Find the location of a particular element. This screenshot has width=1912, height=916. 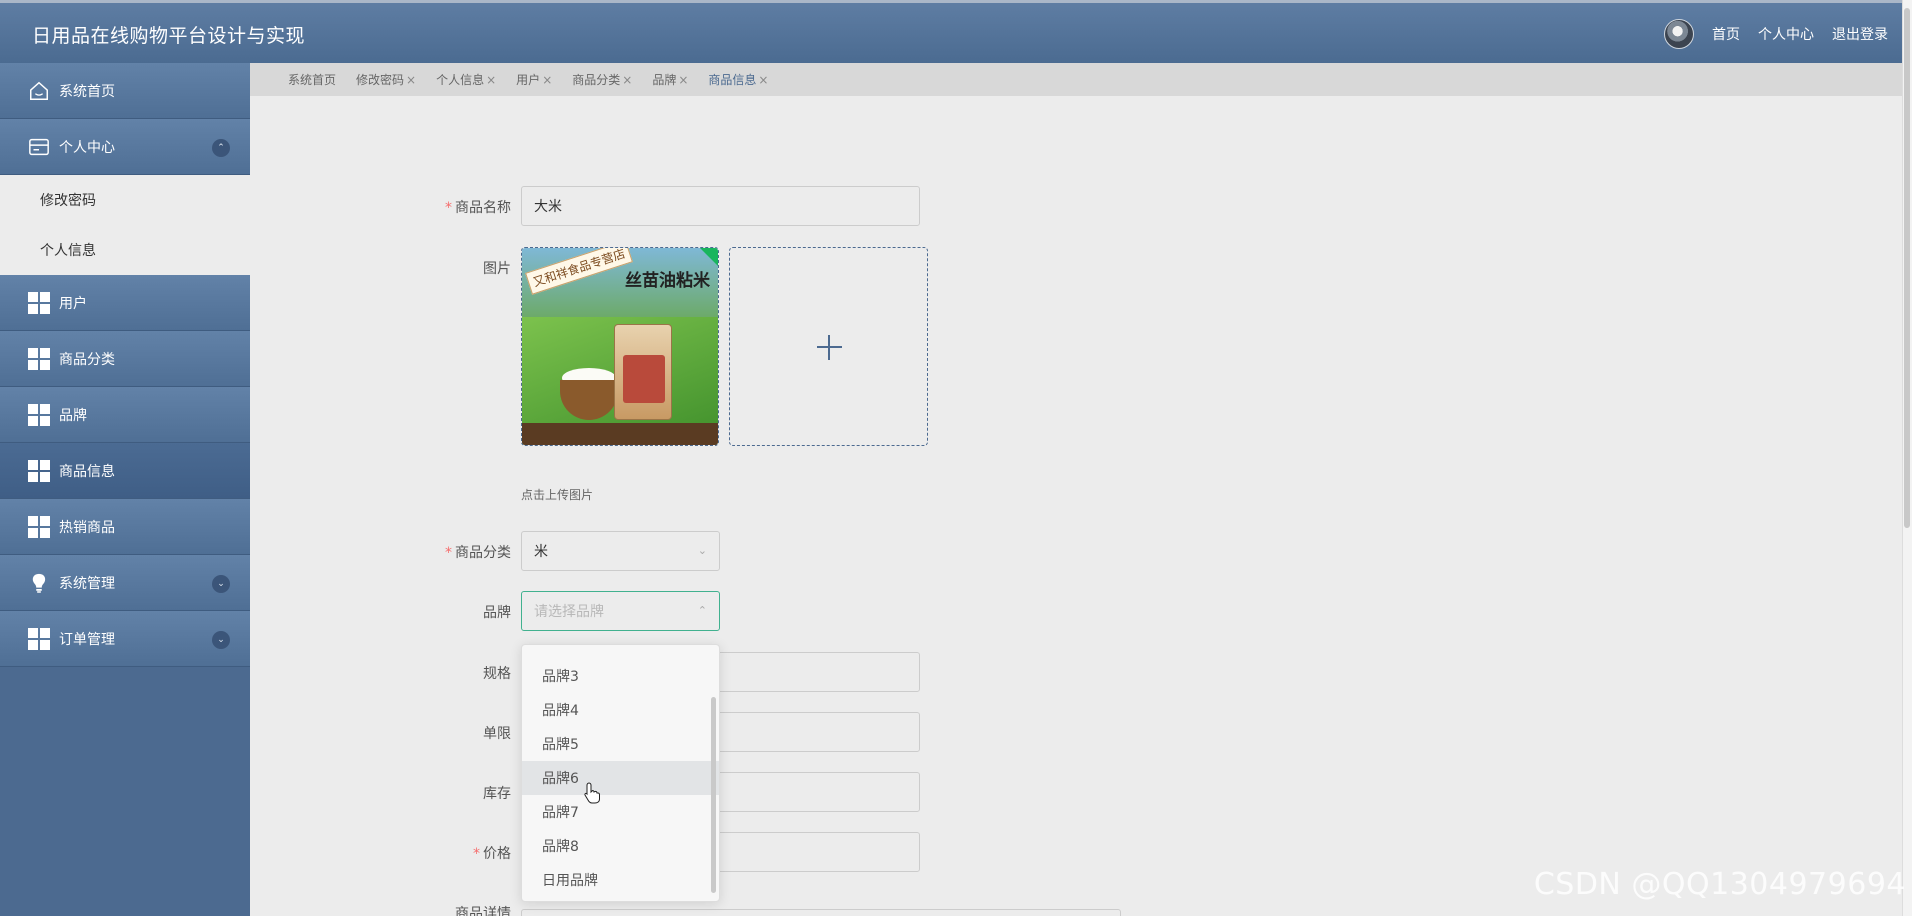

tab-change-password: 修改密码 × is located at coordinates (386, 79).